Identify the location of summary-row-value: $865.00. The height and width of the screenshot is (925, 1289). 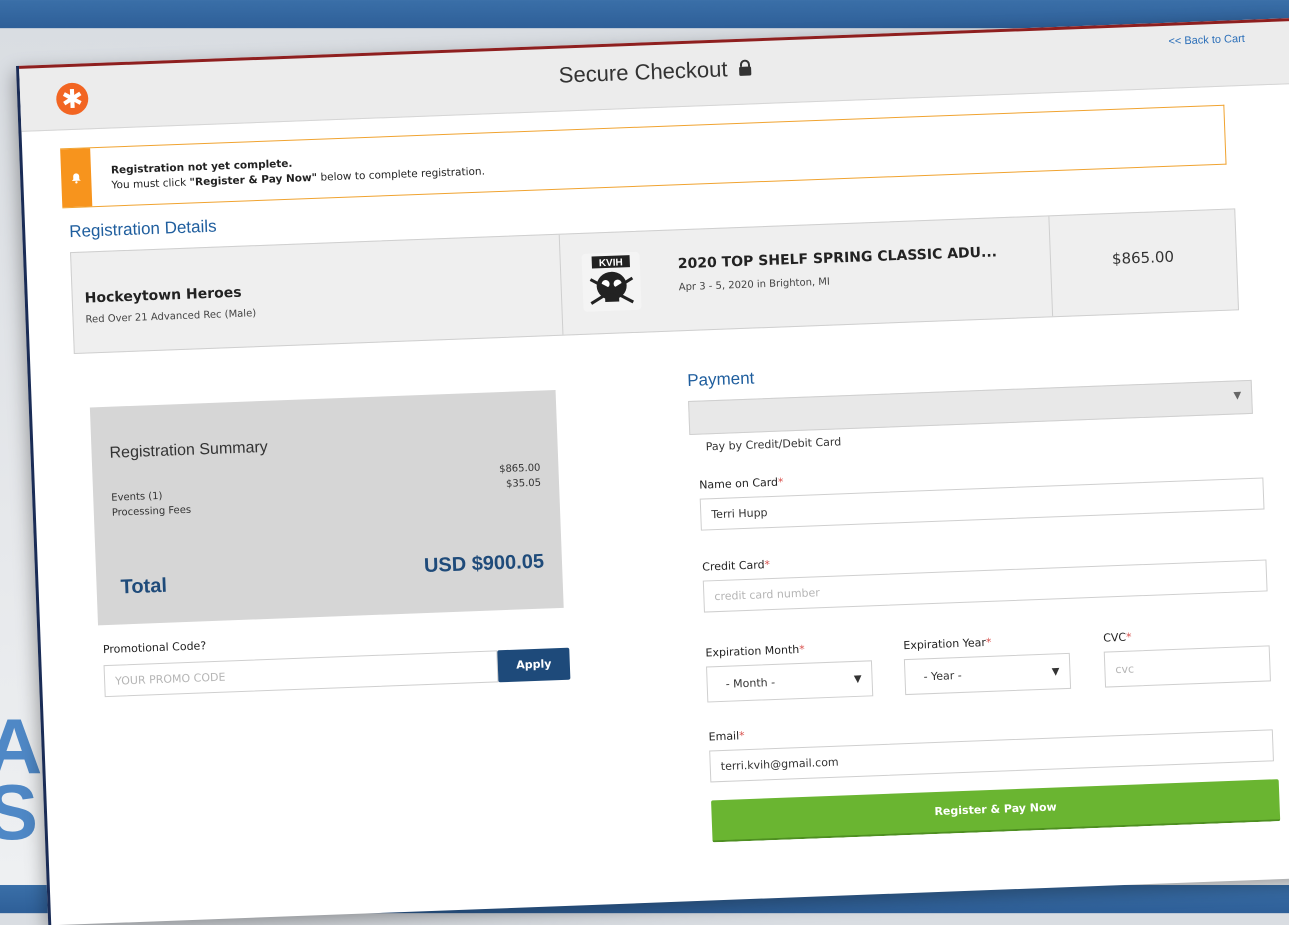
(519, 469).